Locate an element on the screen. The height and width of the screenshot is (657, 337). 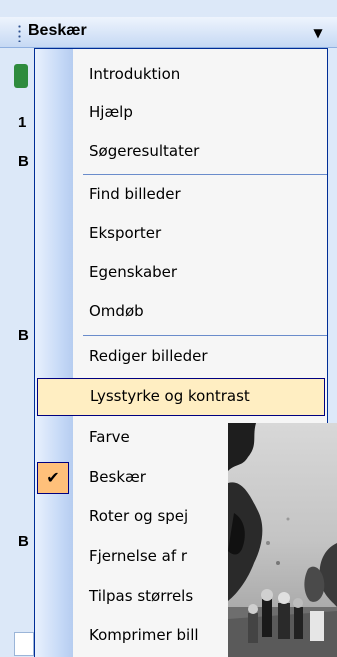
menu-item-label: Farve is located at coordinates (109, 437).